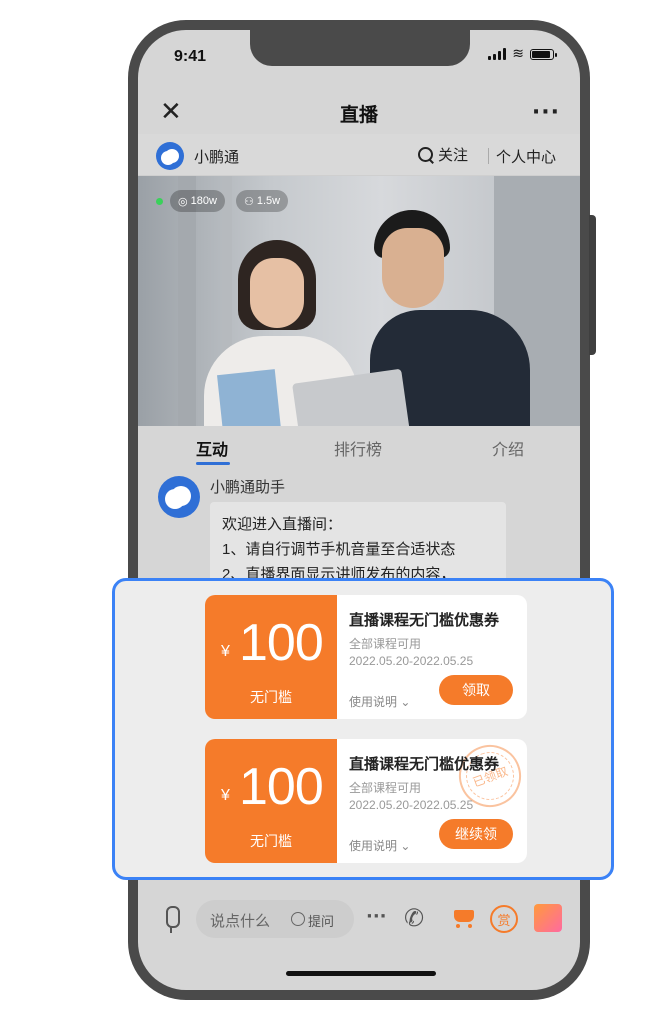 Image resolution: width=672 pixels, height=1019 pixels. I want to click on views-badge: ◎ 180w, so click(197, 201).